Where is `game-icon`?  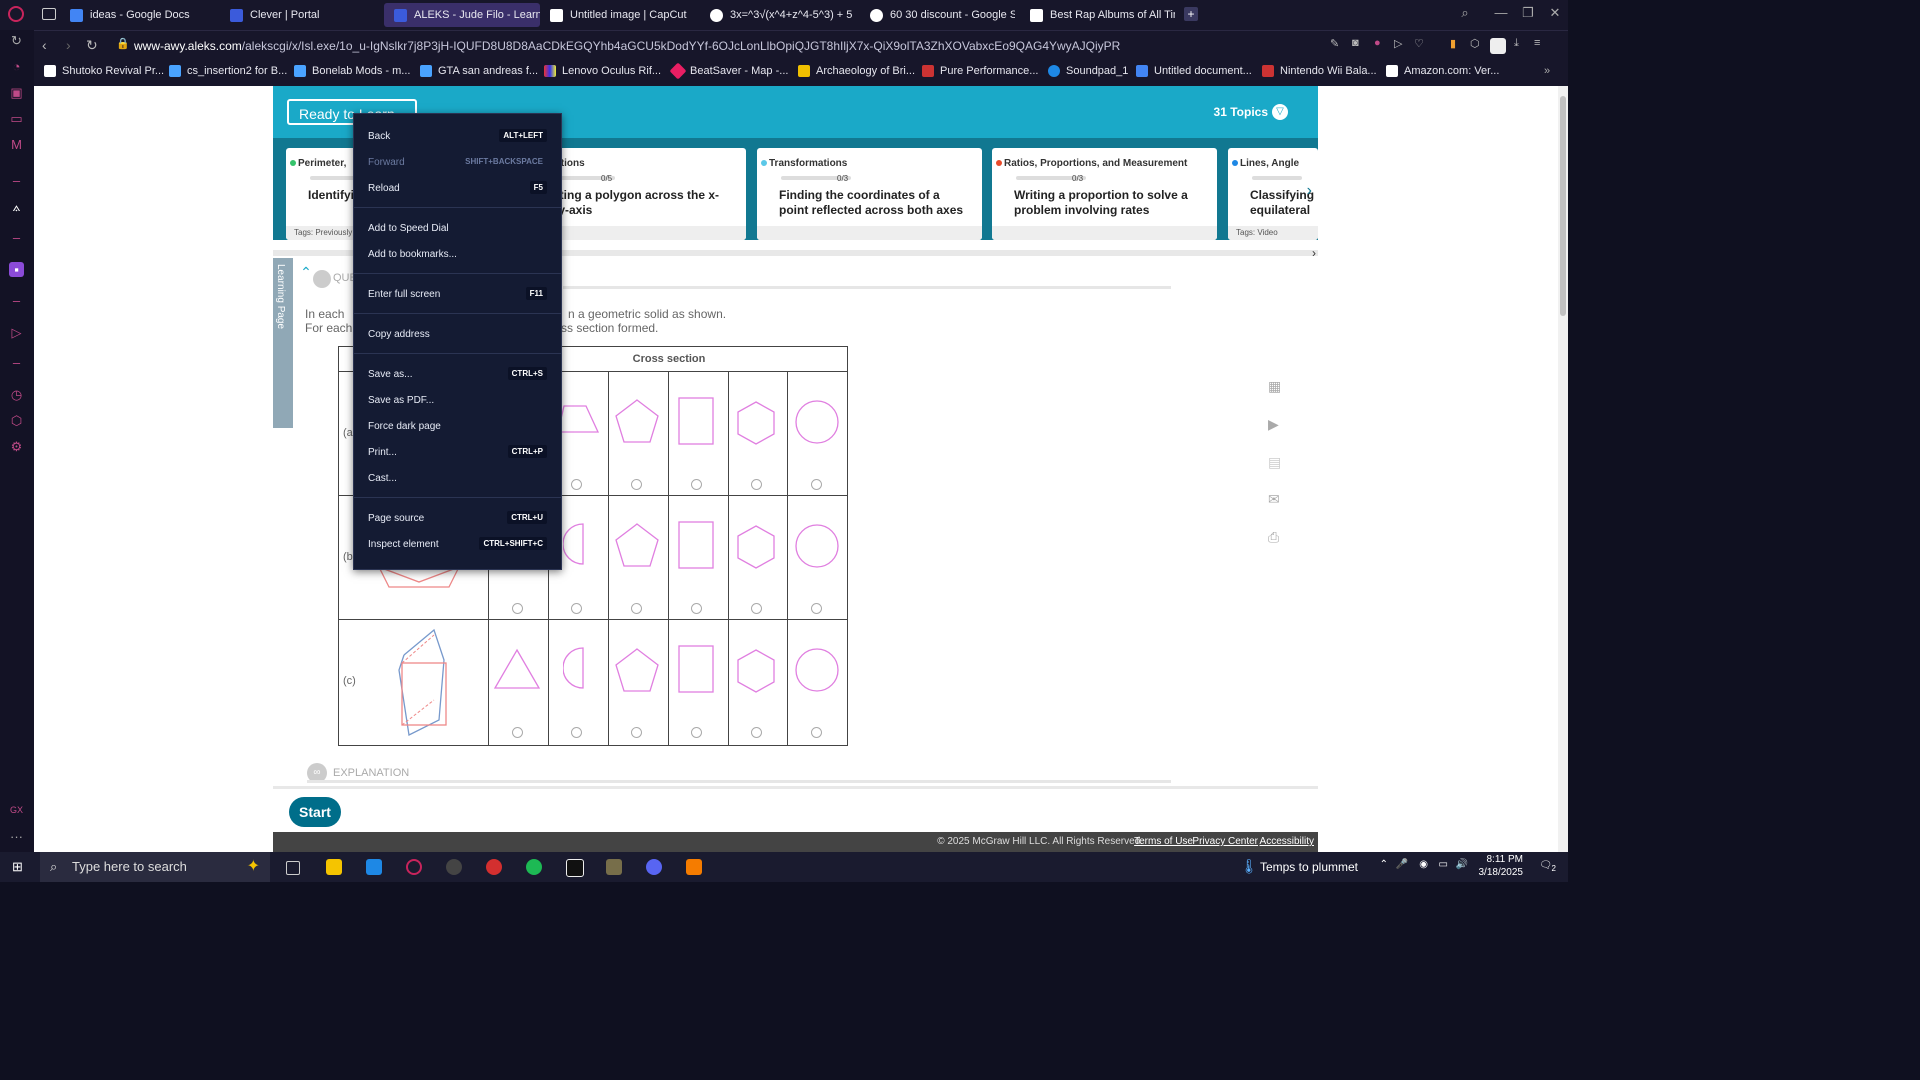 game-icon is located at coordinates (614, 867).